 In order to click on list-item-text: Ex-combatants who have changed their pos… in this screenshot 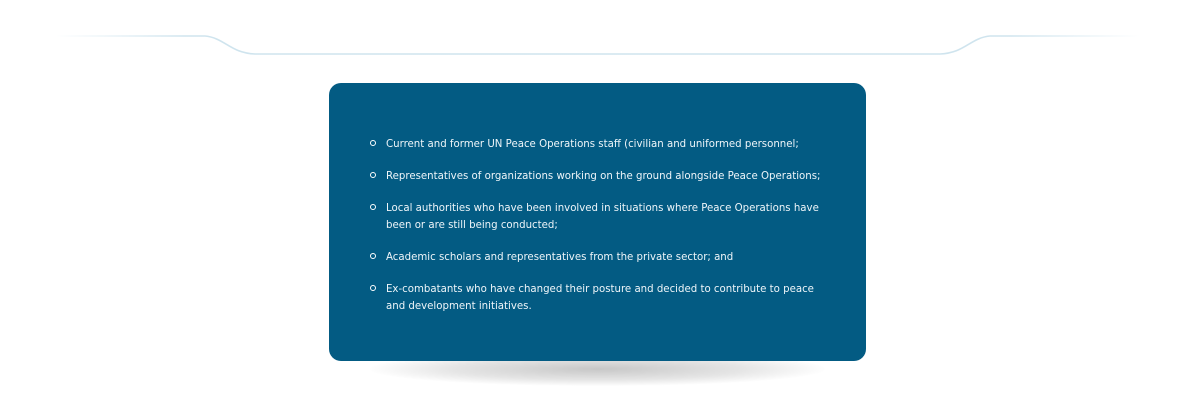, I will do `click(600, 298)`.